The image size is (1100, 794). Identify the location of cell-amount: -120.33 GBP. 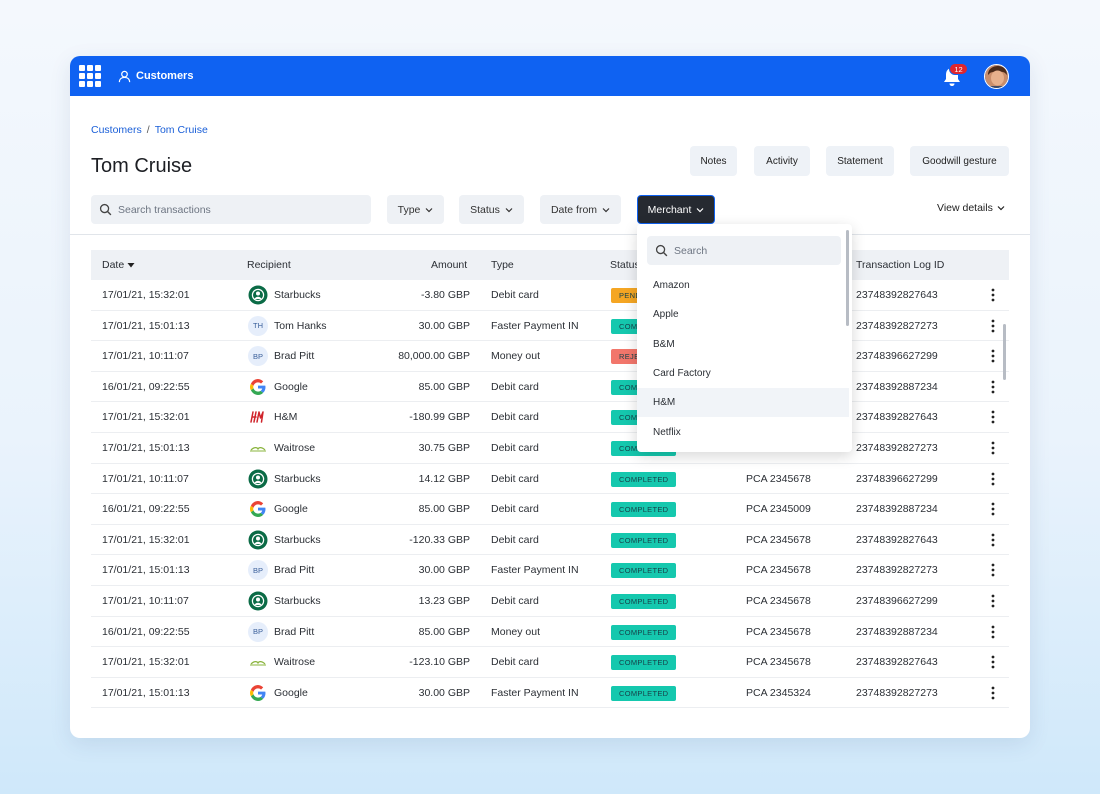
(439, 539).